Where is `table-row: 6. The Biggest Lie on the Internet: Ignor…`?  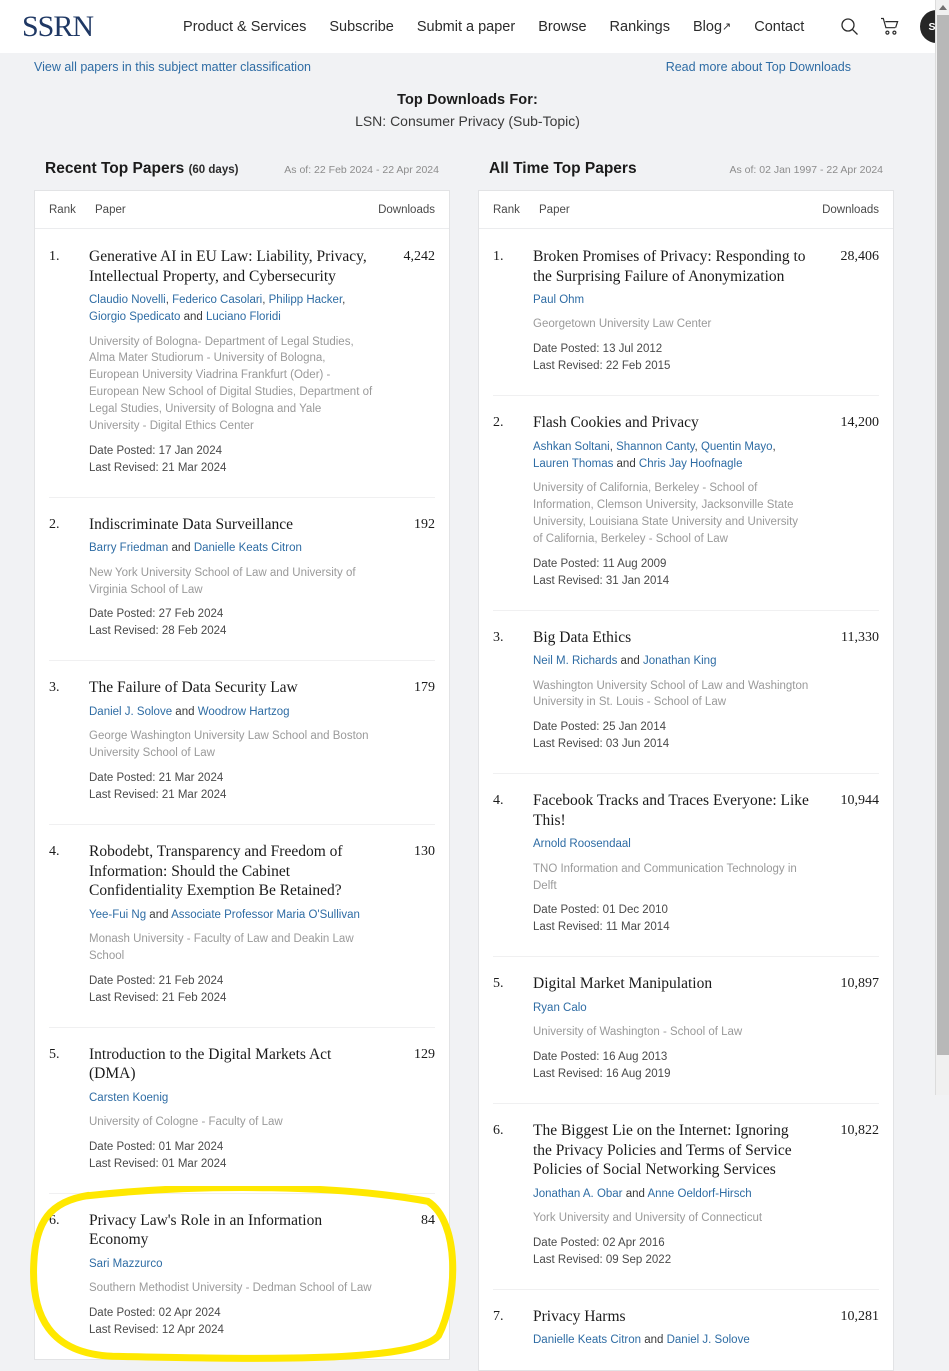 table-row: 6. The Biggest Lie on the Internet: Ignor… is located at coordinates (686, 1196).